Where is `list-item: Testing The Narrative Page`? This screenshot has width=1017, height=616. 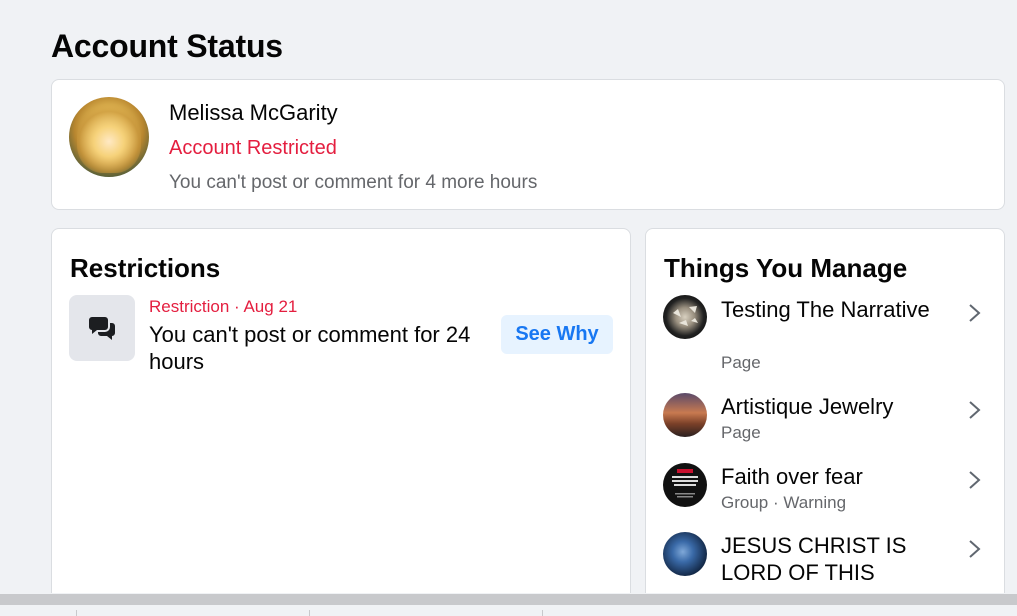
list-item: Testing The Narrative Page is located at coordinates (825, 337).